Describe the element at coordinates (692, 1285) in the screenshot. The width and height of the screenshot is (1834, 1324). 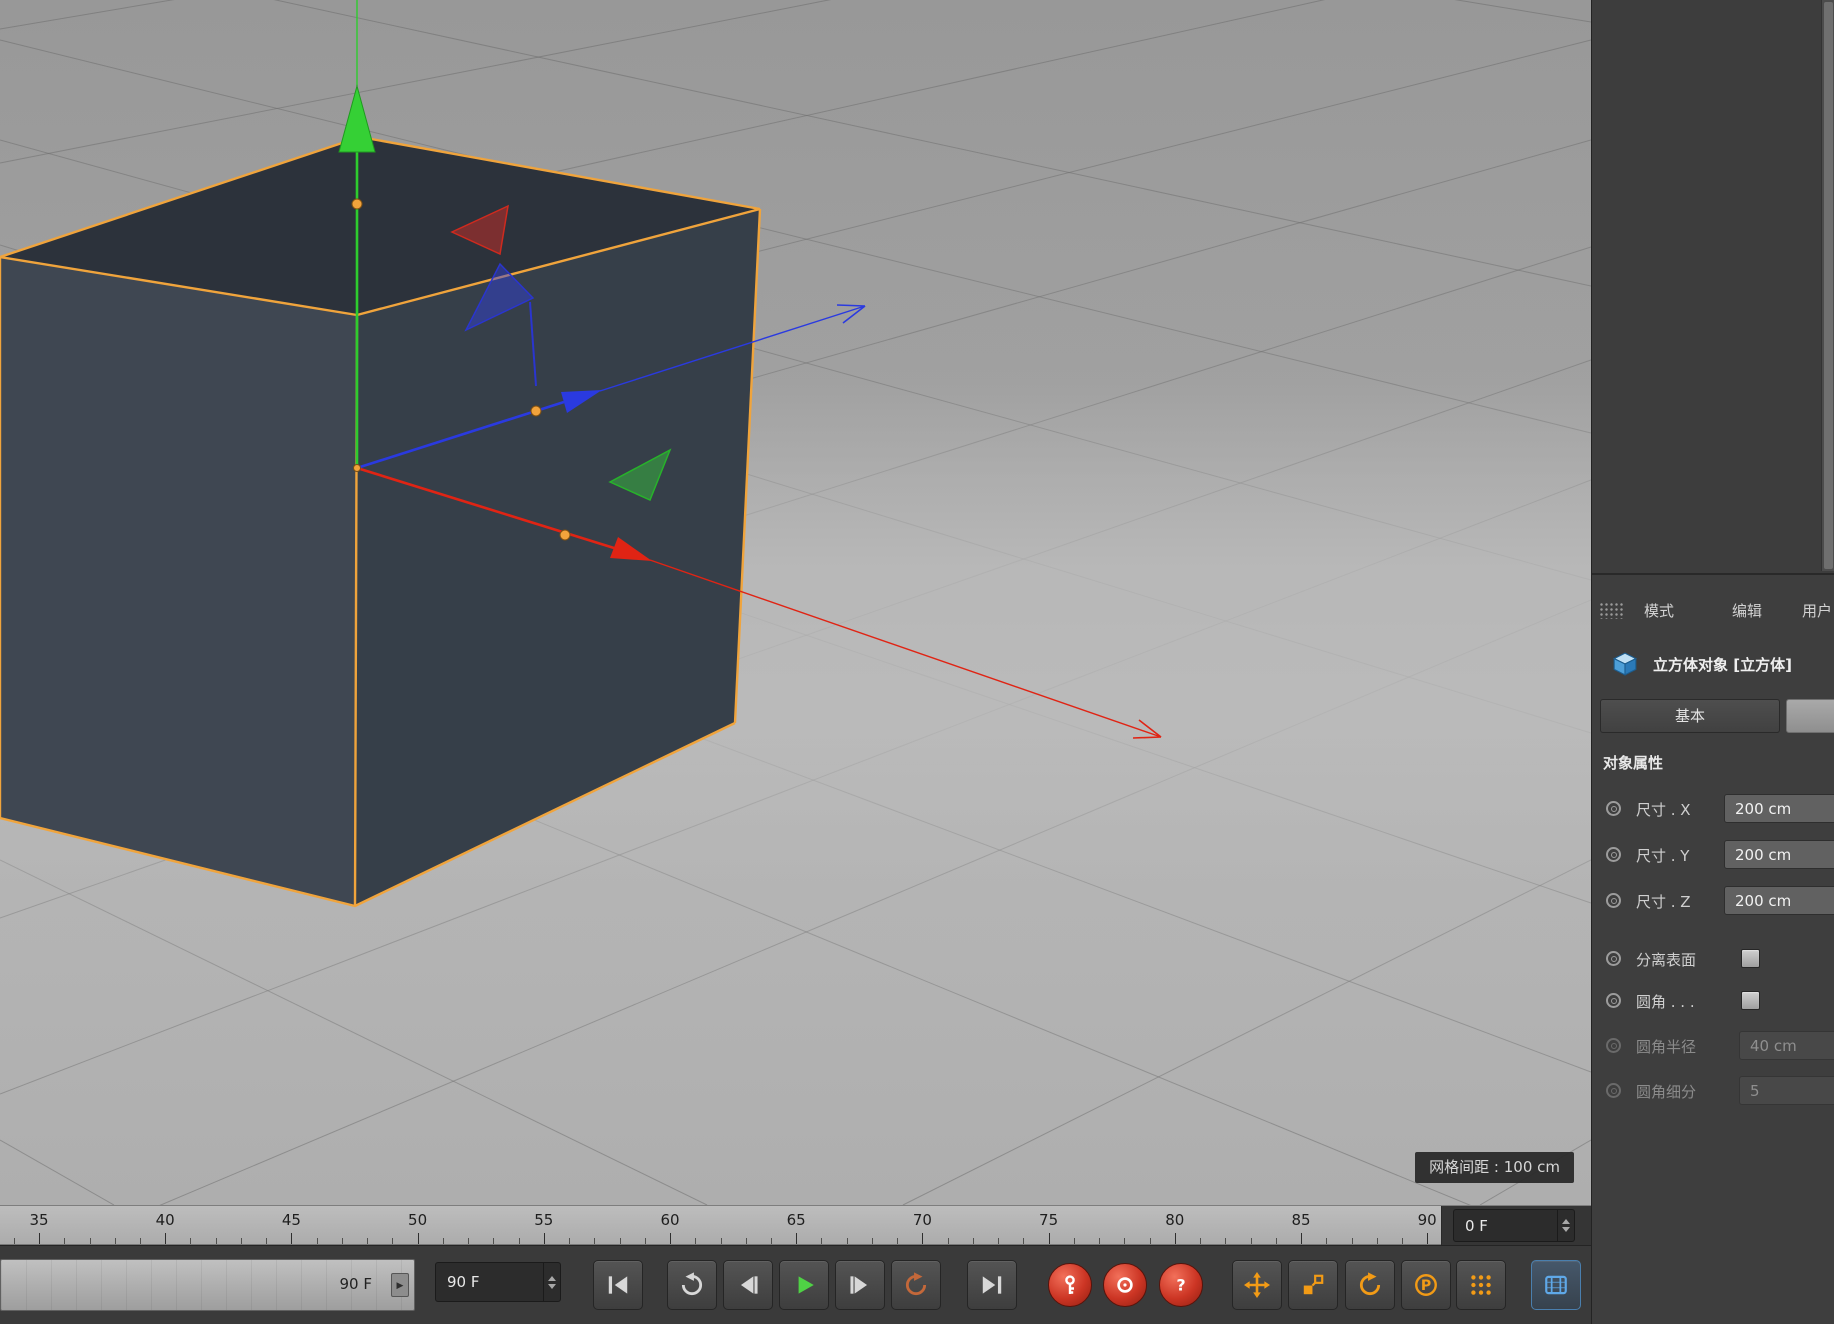
I see `play-reverse-button` at that location.